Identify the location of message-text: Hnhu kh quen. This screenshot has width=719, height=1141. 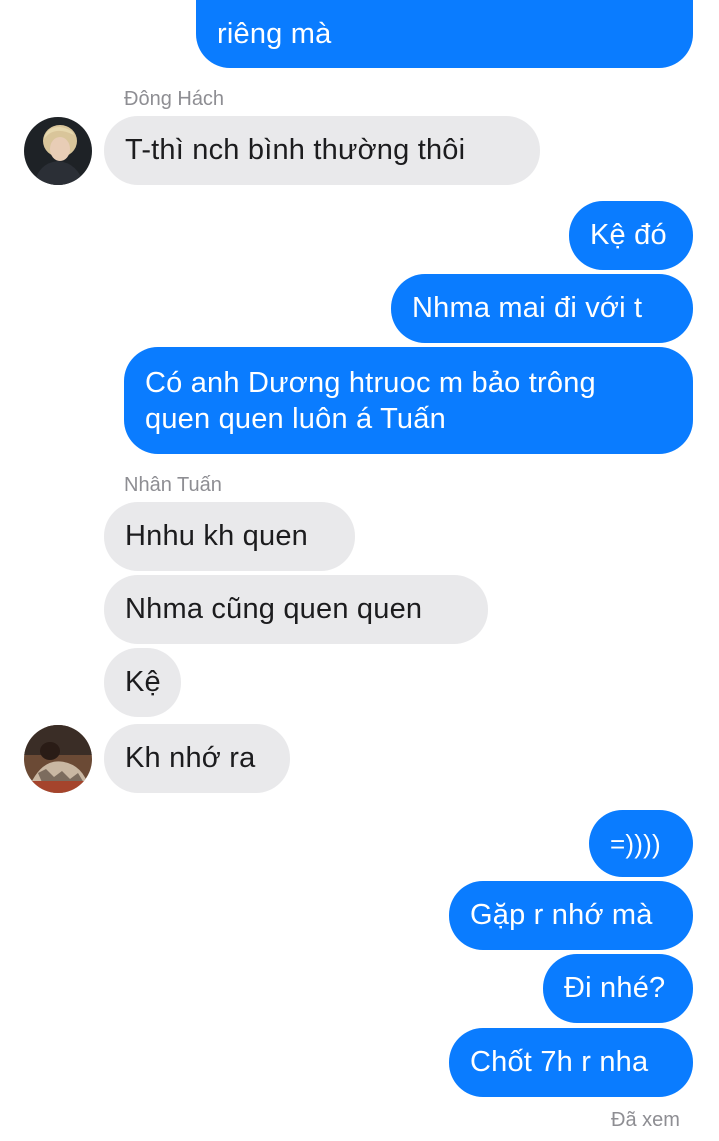
(216, 536).